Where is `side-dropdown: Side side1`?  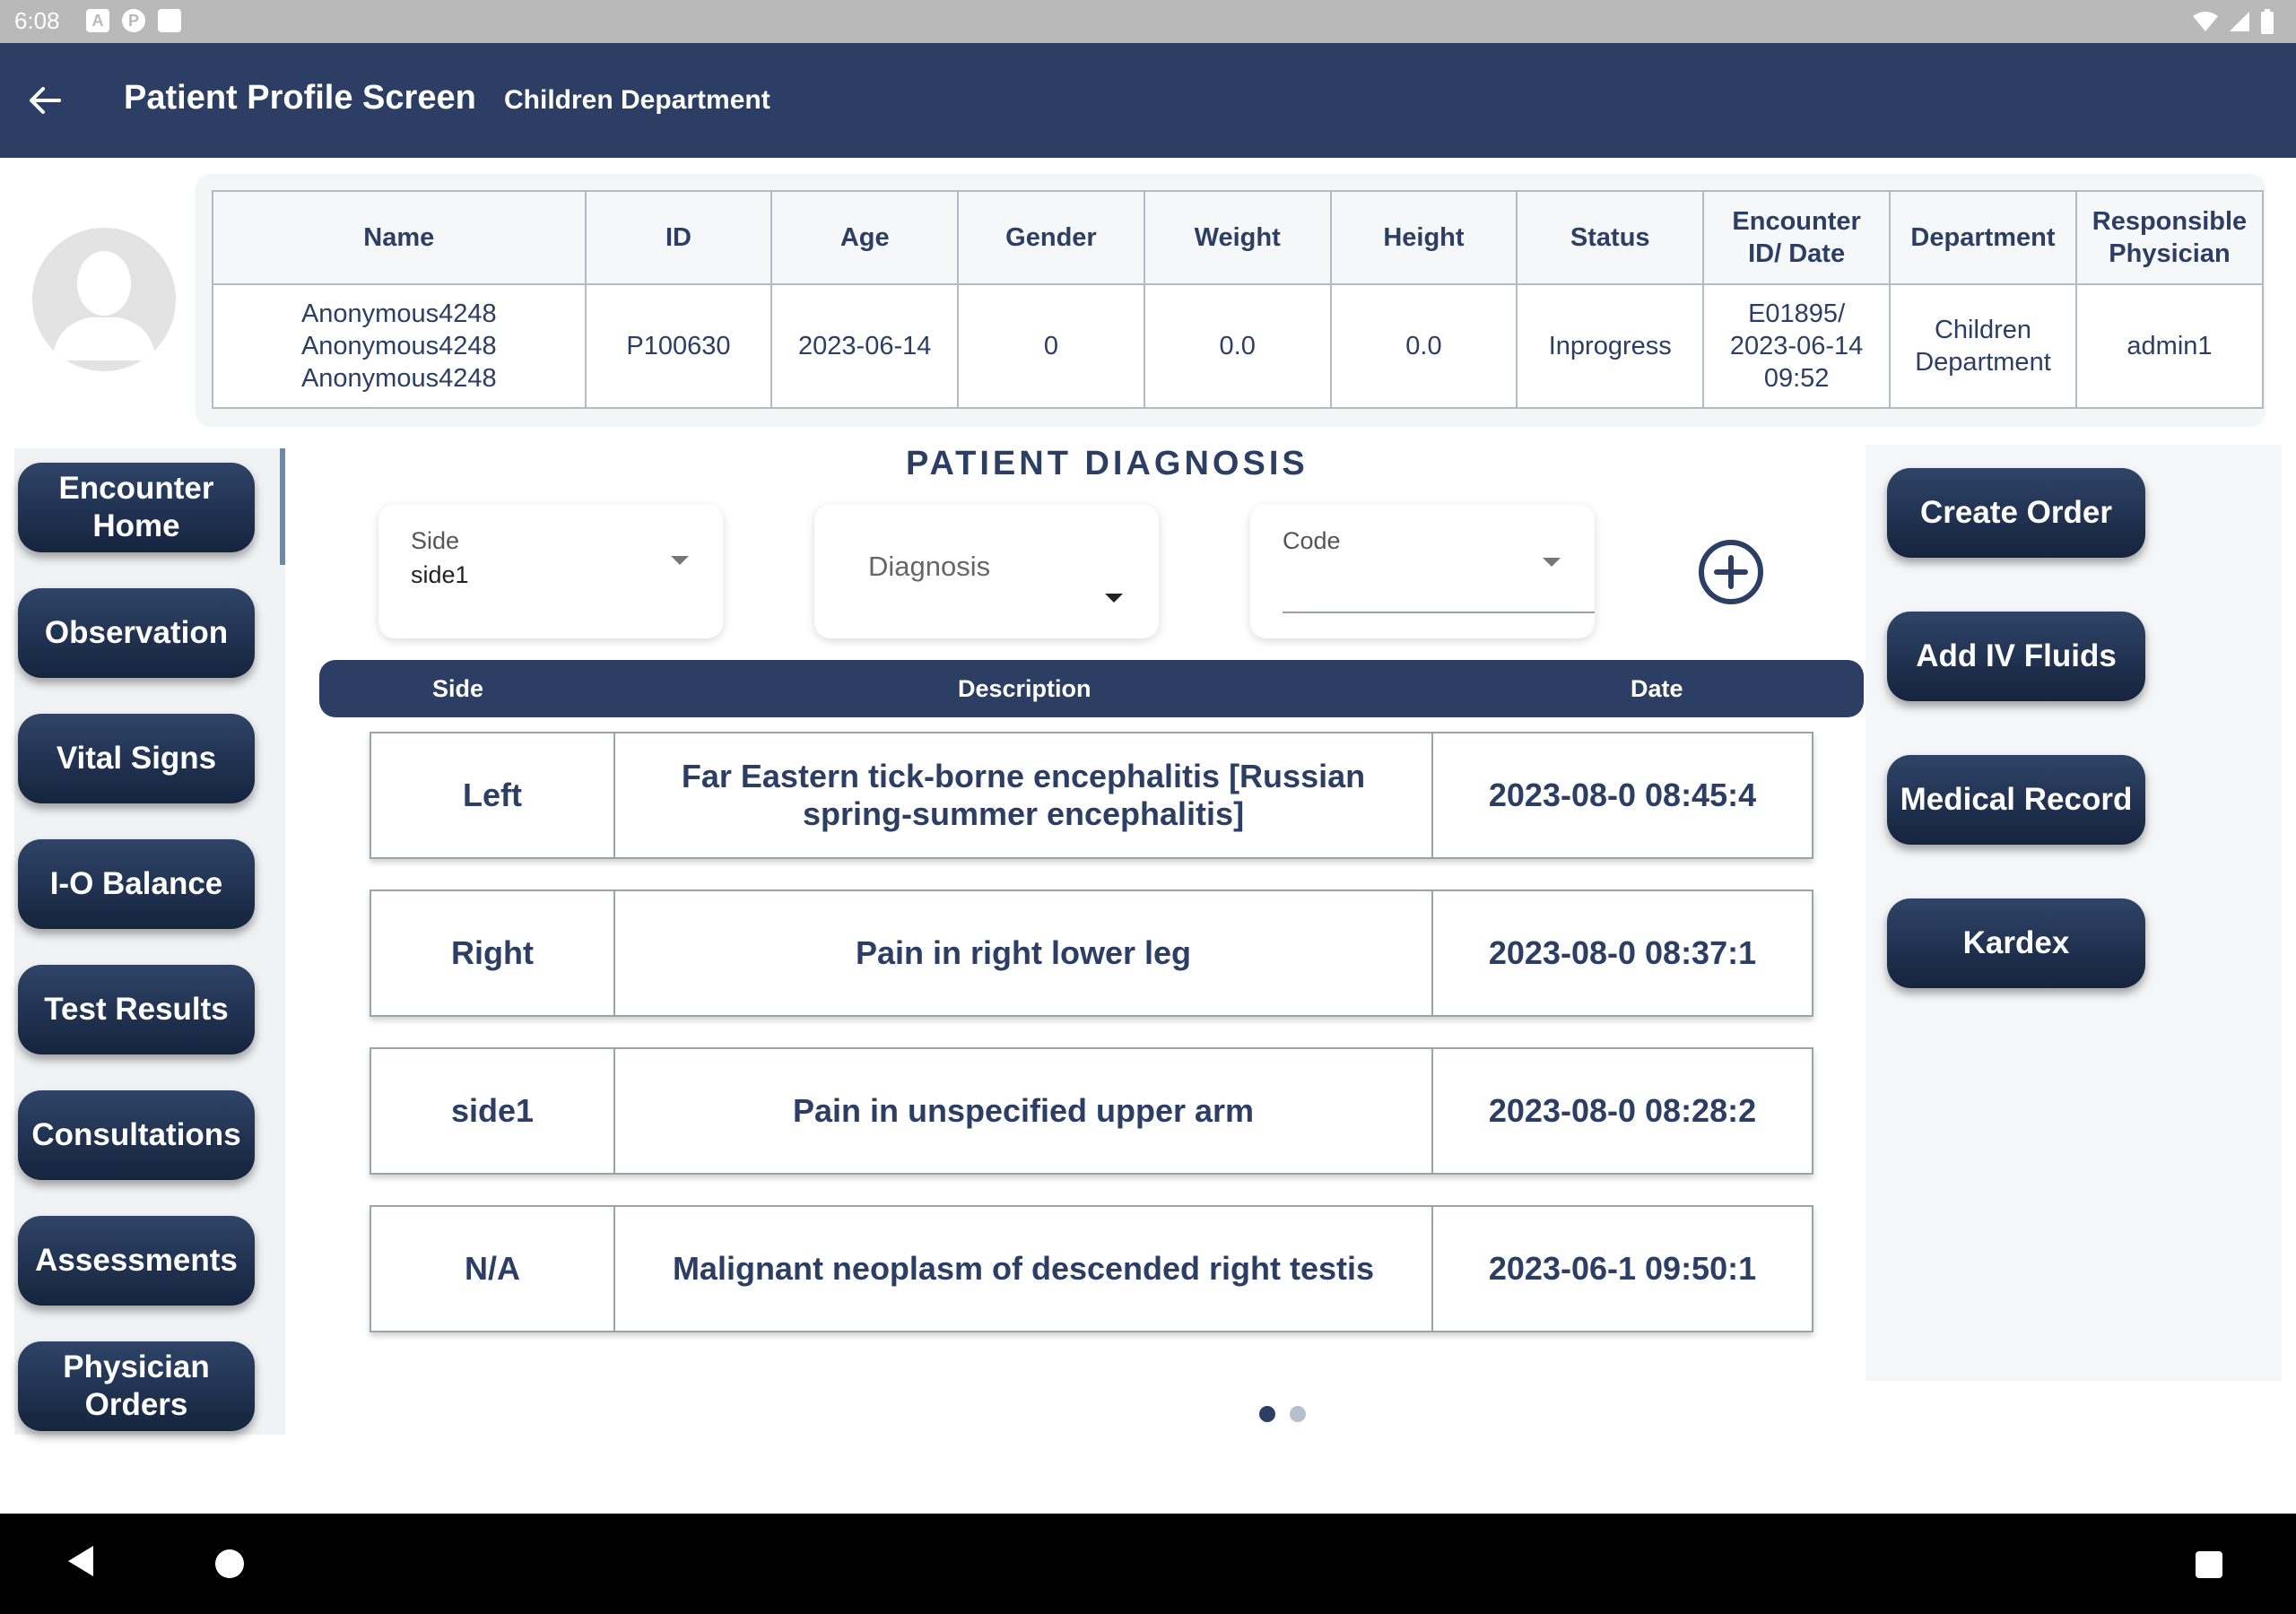 side-dropdown: Side side1 is located at coordinates (550, 571).